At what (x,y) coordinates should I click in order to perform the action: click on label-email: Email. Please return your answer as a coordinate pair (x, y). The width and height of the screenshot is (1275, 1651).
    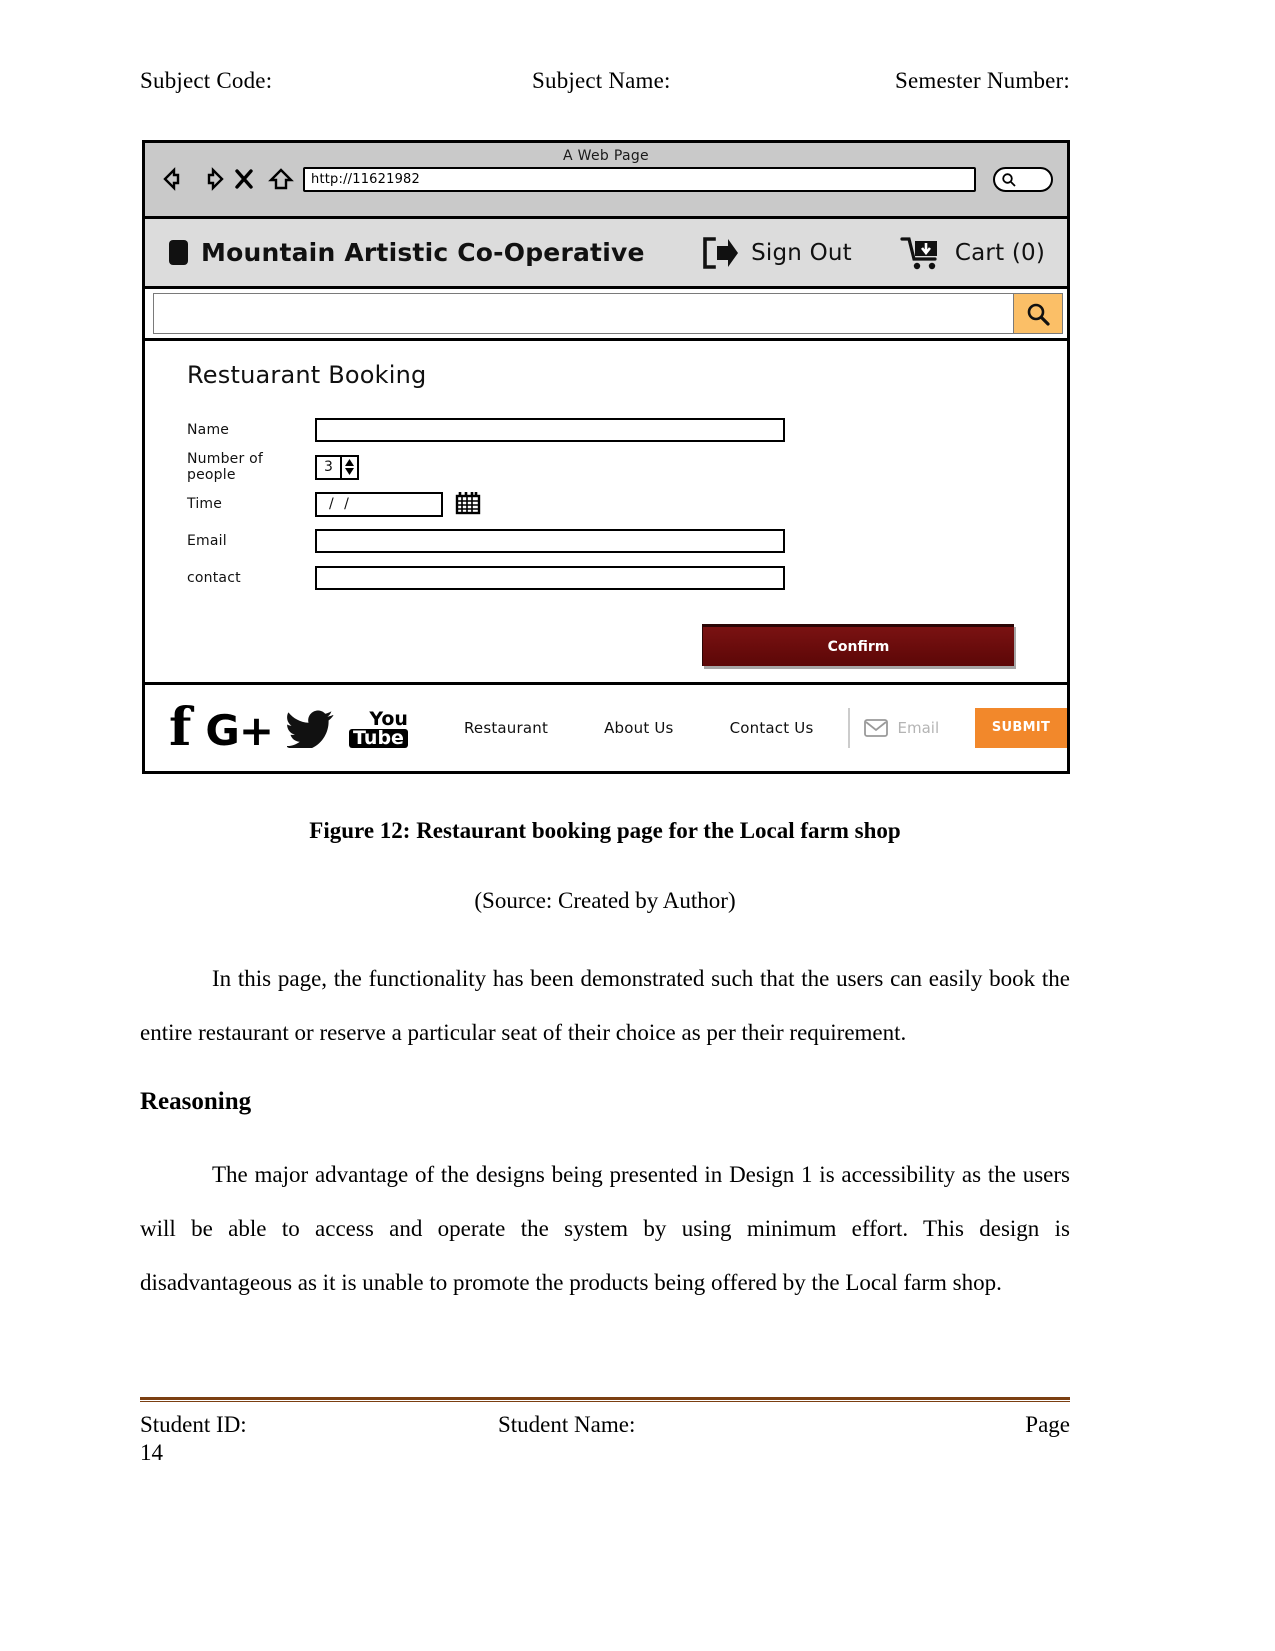
    Looking at the image, I should click on (207, 541).